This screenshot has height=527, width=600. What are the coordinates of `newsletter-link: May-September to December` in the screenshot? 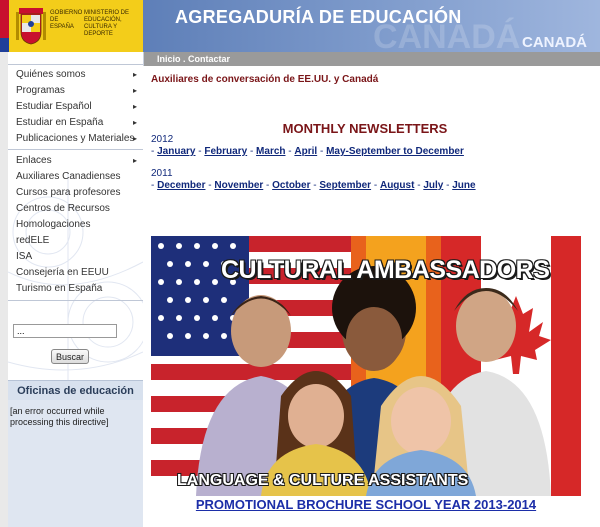 It's located at (395, 151).